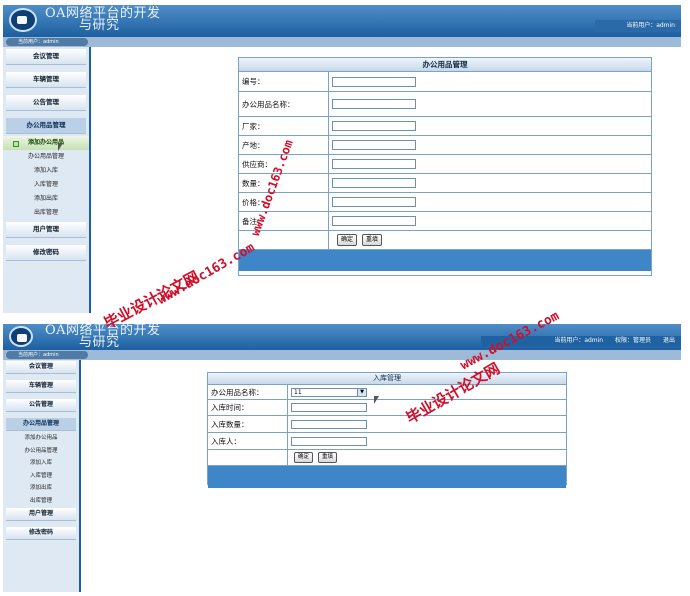 Image resolution: width=690 pixels, height=596 pixels. I want to click on header-user-info: 当前用户：admin, so click(638, 26).